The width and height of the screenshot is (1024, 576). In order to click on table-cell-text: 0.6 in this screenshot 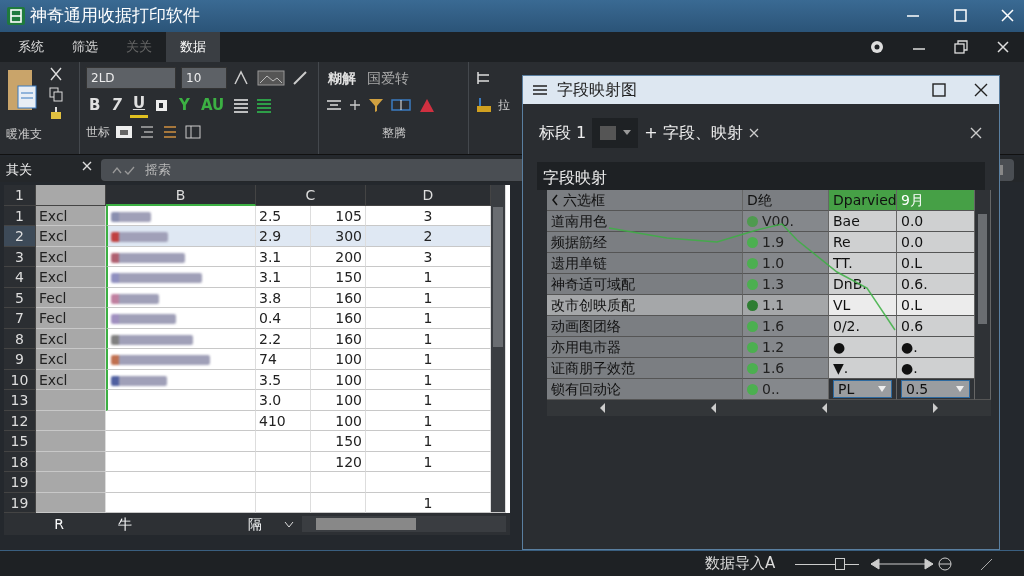, I will do `click(912, 326)`.